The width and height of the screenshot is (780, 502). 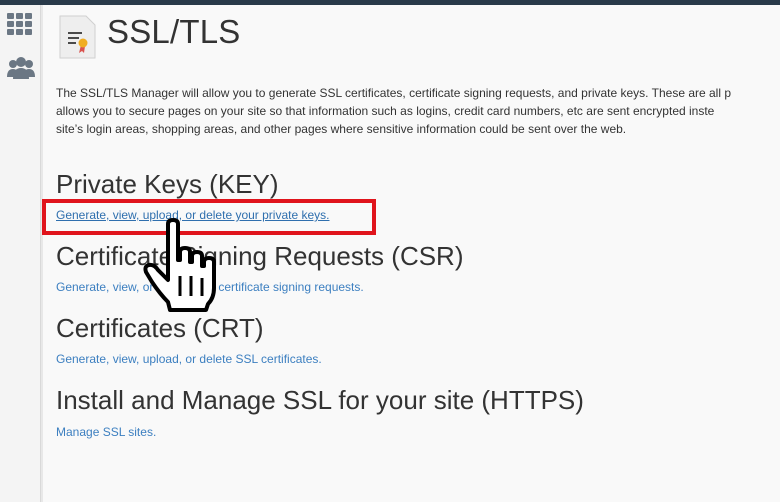 I want to click on certificates-heading: Certificates (CRT), so click(x=160, y=328).